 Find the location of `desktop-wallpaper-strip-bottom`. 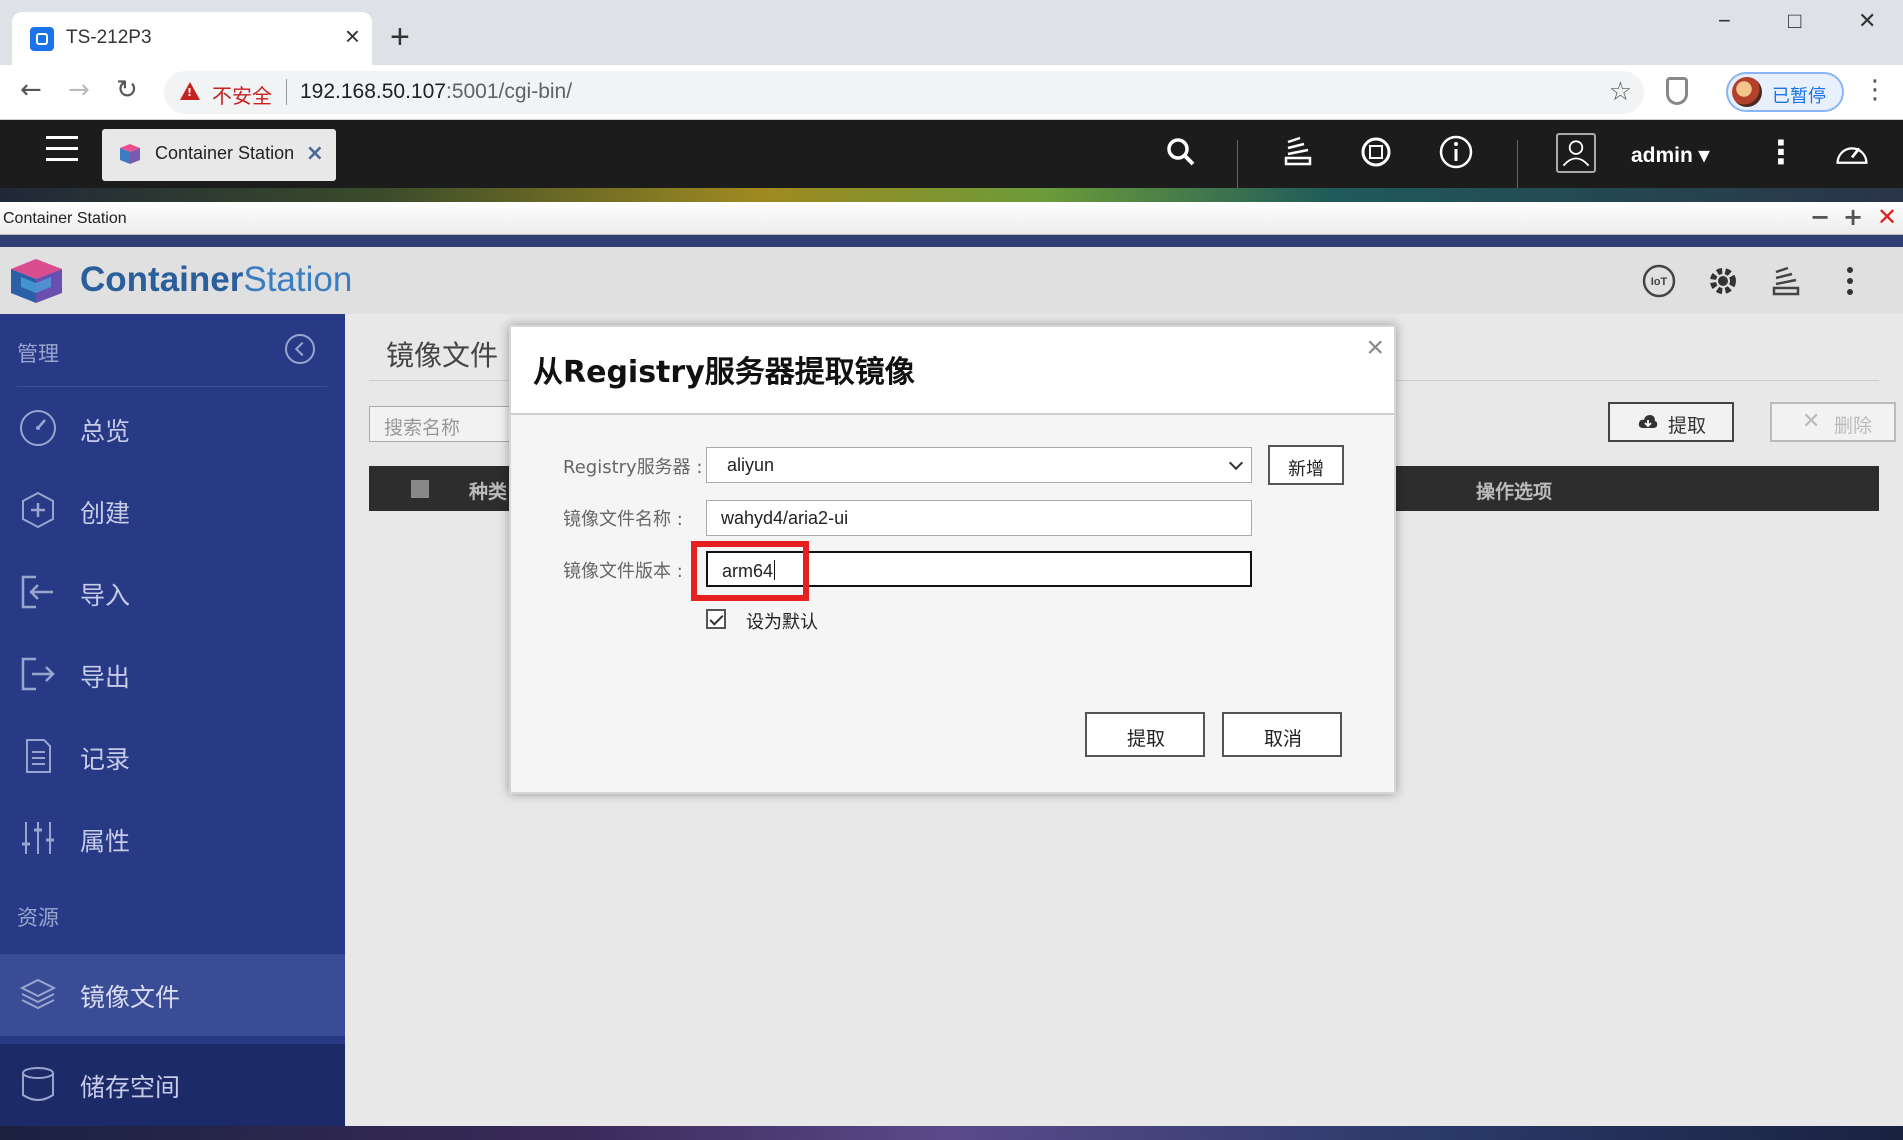

desktop-wallpaper-strip-bottom is located at coordinates (951, 1133).